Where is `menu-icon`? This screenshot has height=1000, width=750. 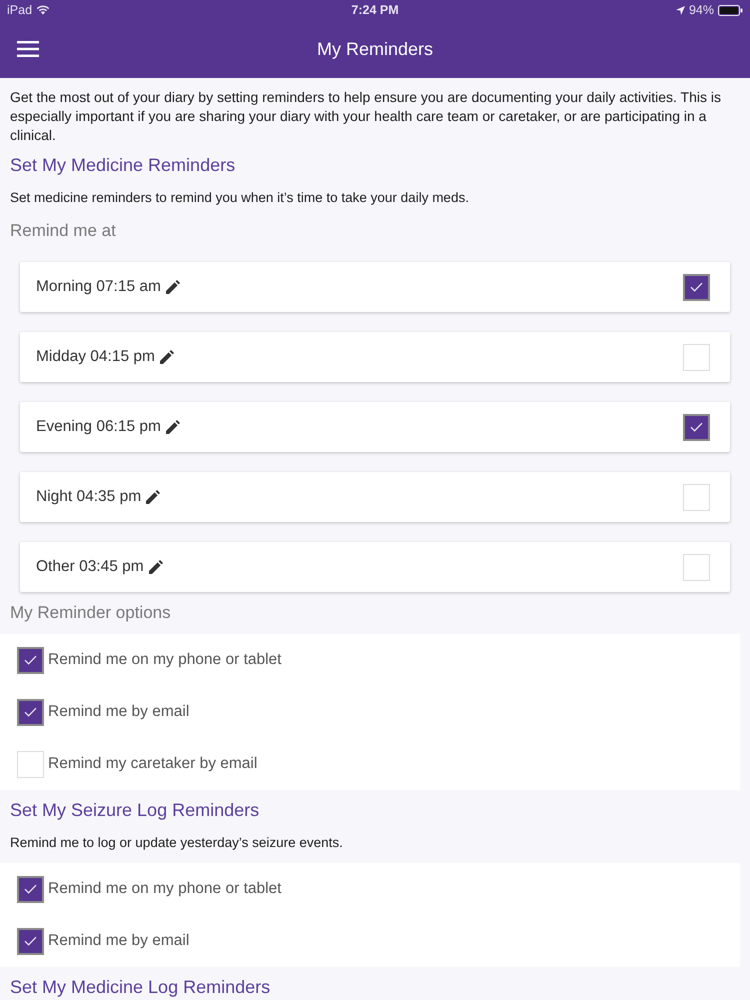 menu-icon is located at coordinates (28, 49).